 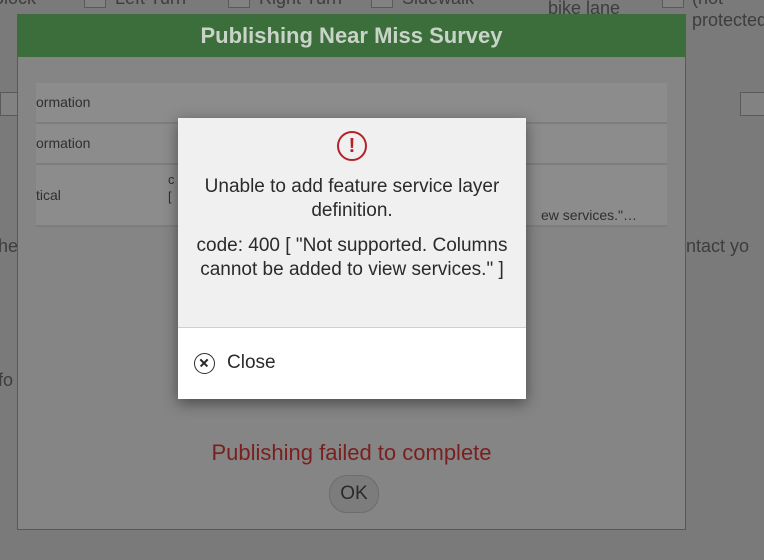 What do you see at coordinates (351, 452) in the screenshot?
I see `publish-status: Publishing failed to complete` at bounding box center [351, 452].